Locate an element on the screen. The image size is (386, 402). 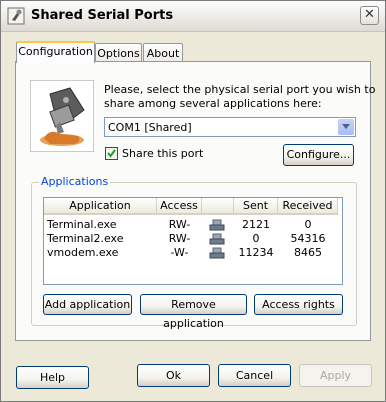
tab-configuration: Configuration is located at coordinates (55, 52).